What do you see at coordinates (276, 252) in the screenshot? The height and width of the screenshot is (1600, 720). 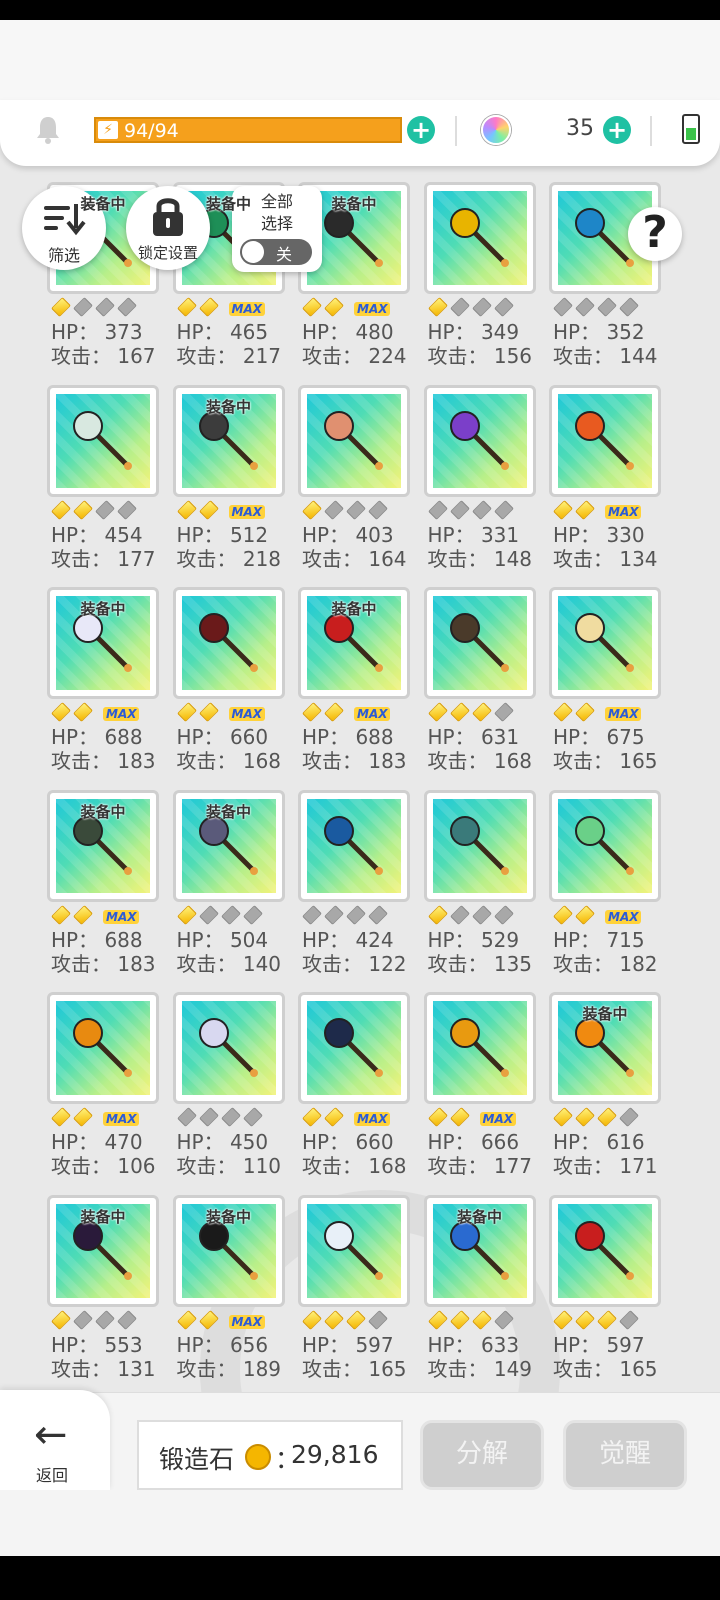 I see `select-all-toggle: 关` at bounding box center [276, 252].